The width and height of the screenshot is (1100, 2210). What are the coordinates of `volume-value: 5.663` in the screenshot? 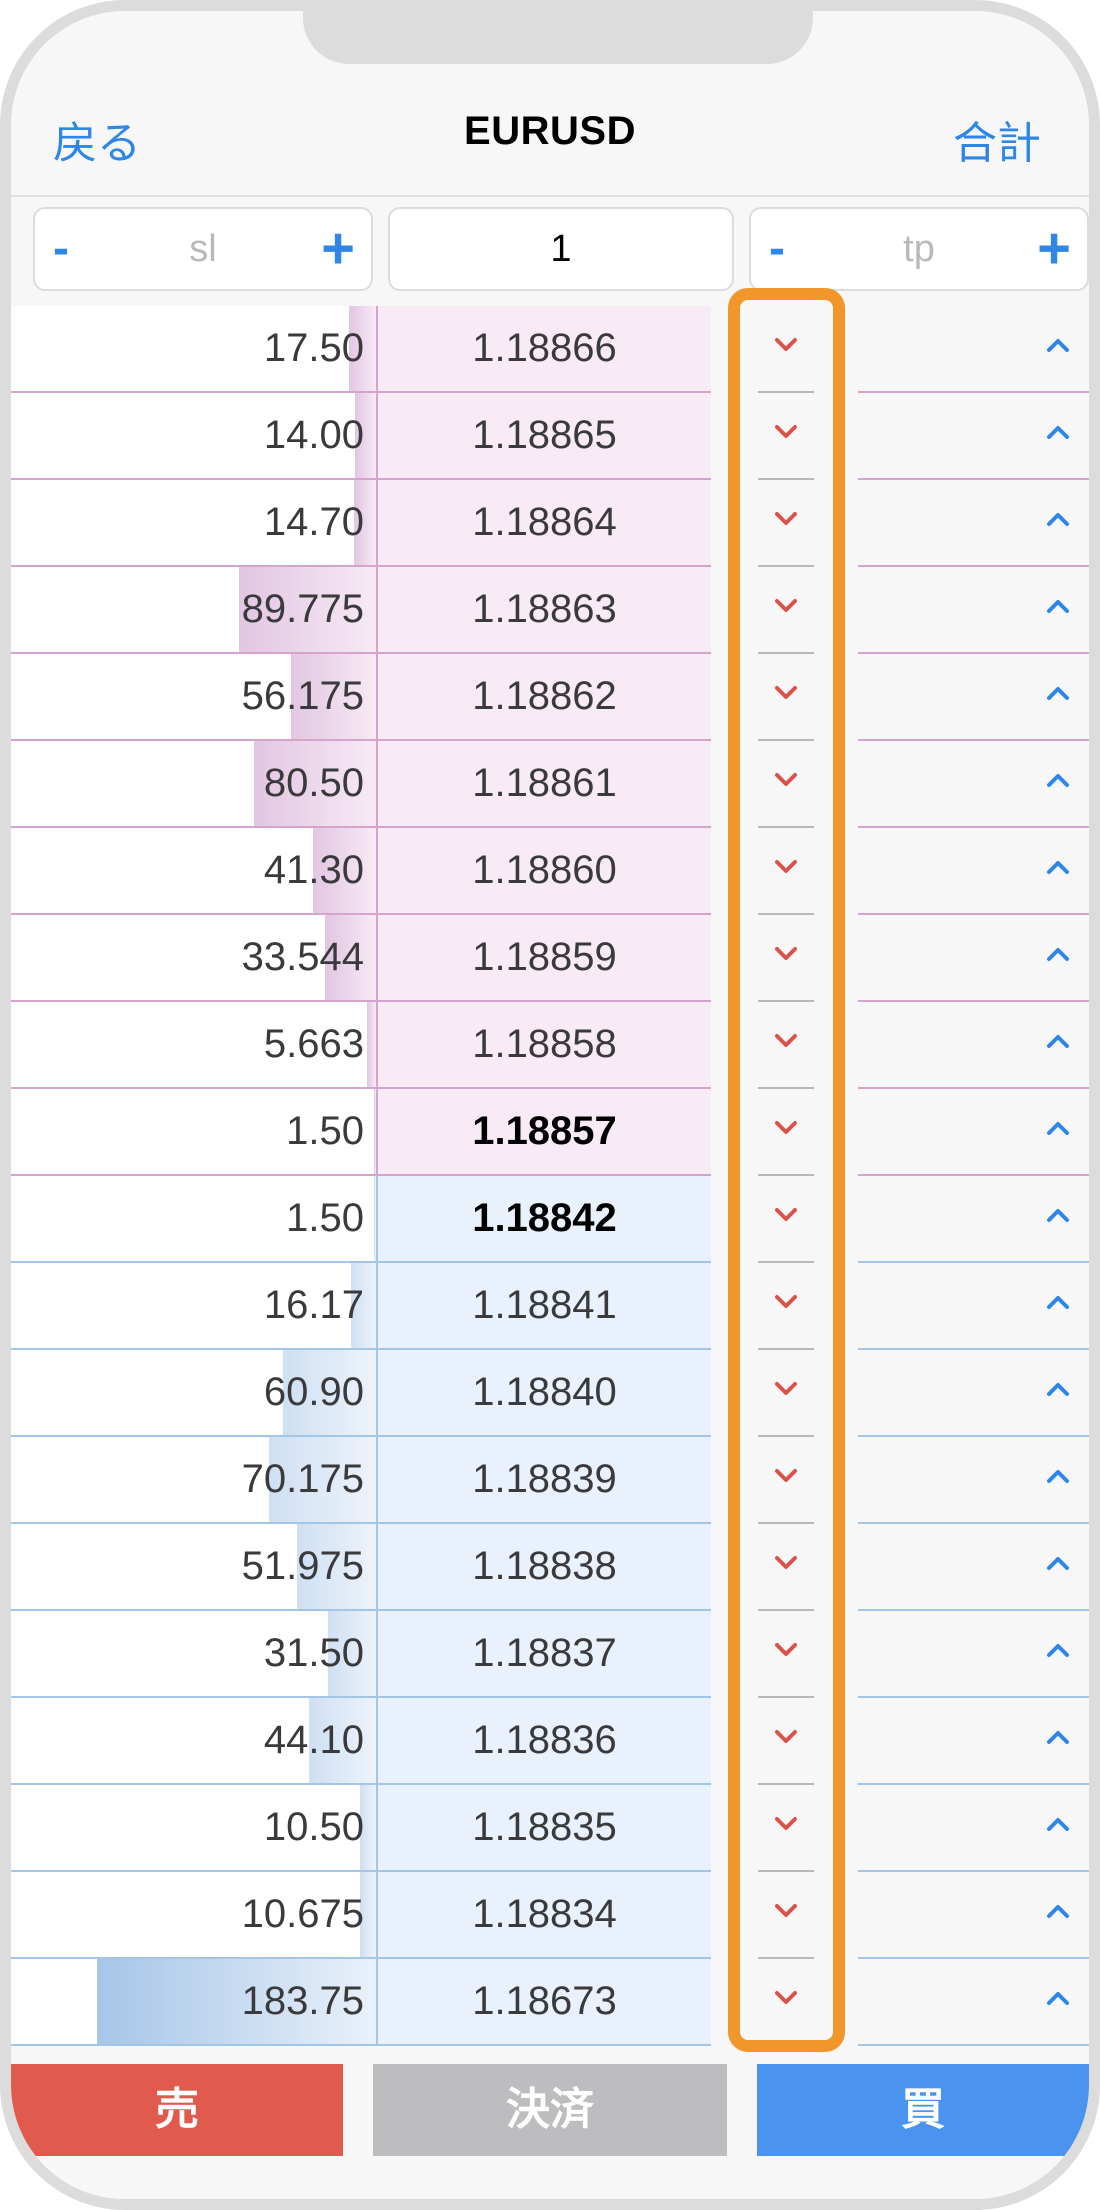 It's located at (313, 1044).